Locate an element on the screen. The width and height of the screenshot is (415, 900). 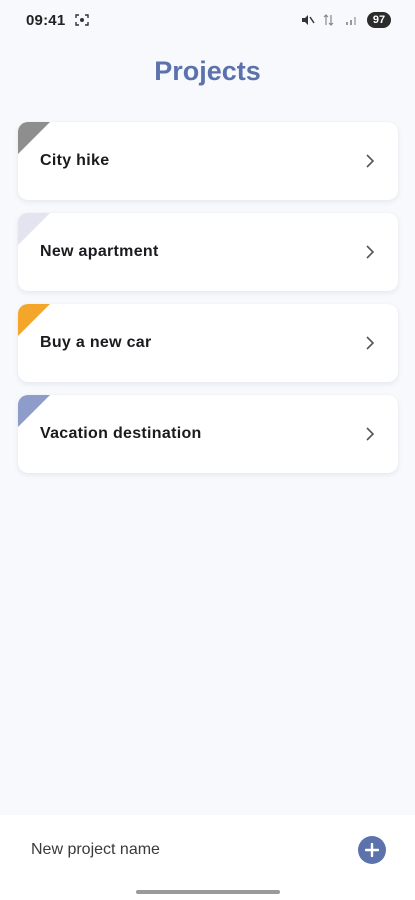
plus-icon is located at coordinates (372, 850).